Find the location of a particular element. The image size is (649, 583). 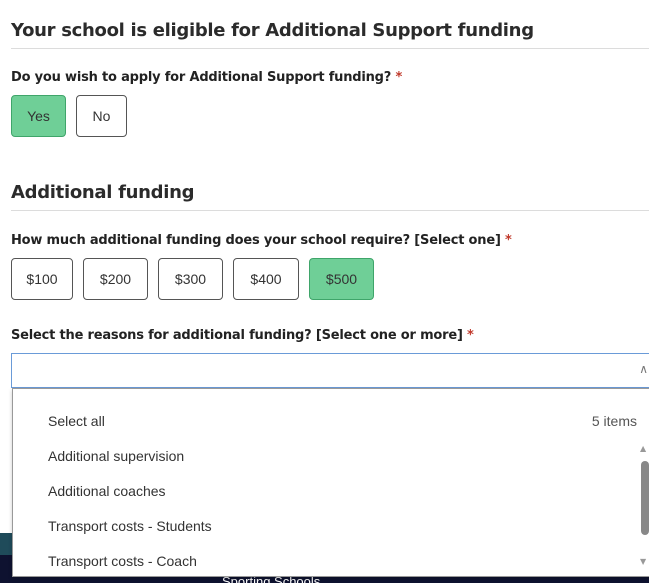

item-count: 5 items is located at coordinates (614, 421).